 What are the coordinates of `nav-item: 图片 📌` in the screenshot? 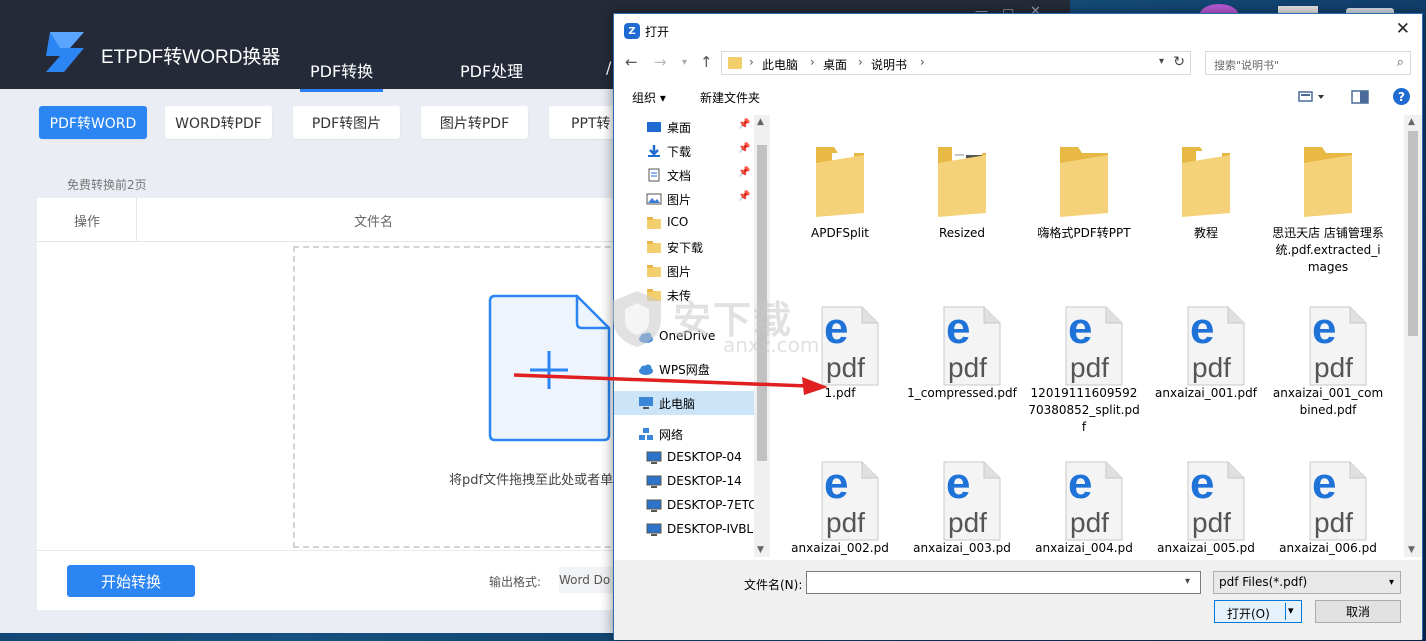 It's located at (684, 199).